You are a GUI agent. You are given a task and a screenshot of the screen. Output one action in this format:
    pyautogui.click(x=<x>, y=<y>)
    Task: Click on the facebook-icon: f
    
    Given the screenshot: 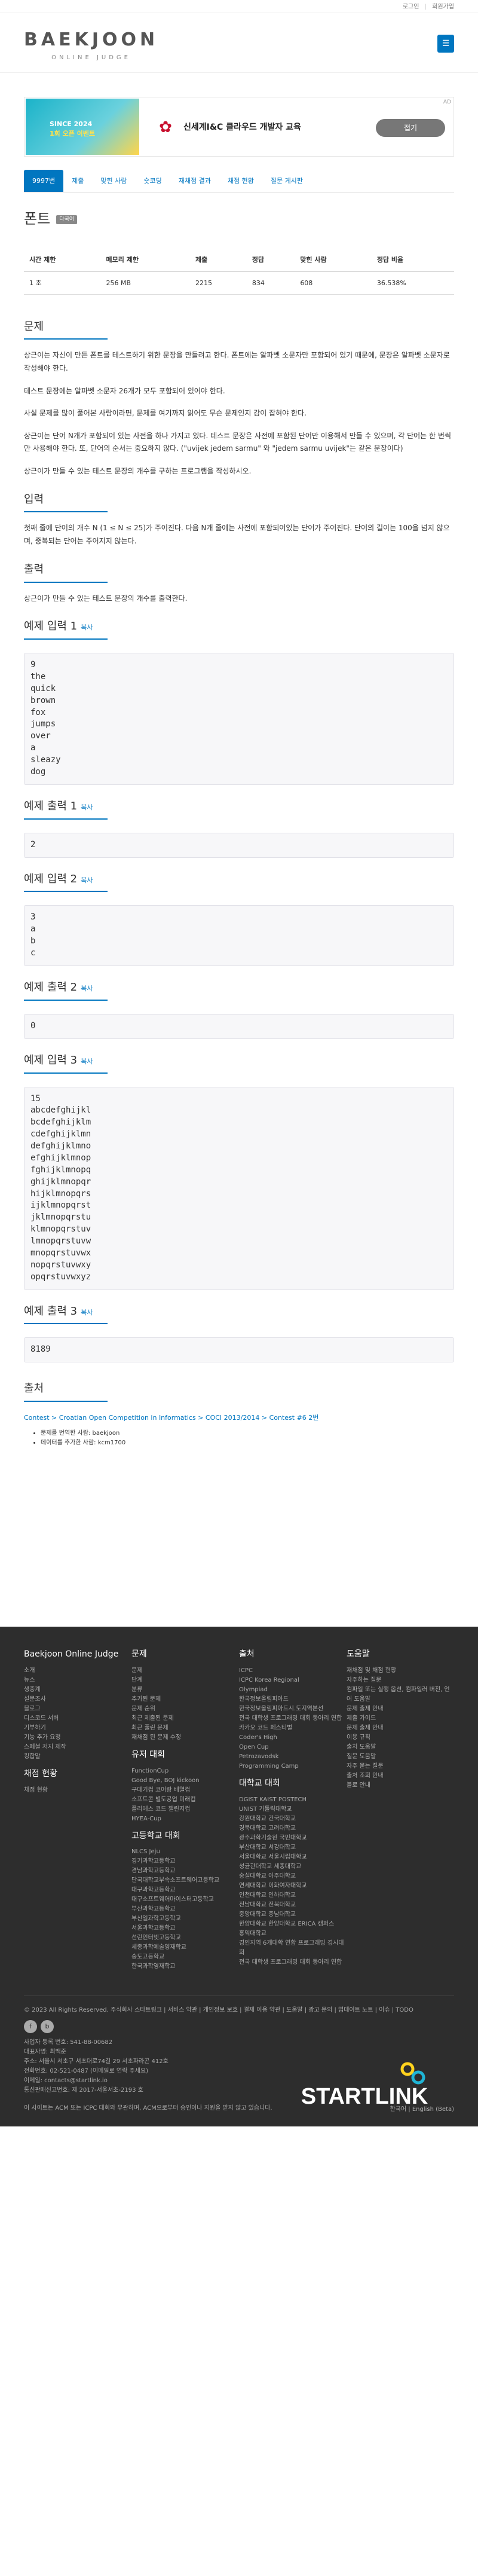 What is the action you would take?
    pyautogui.click(x=30, y=2027)
    